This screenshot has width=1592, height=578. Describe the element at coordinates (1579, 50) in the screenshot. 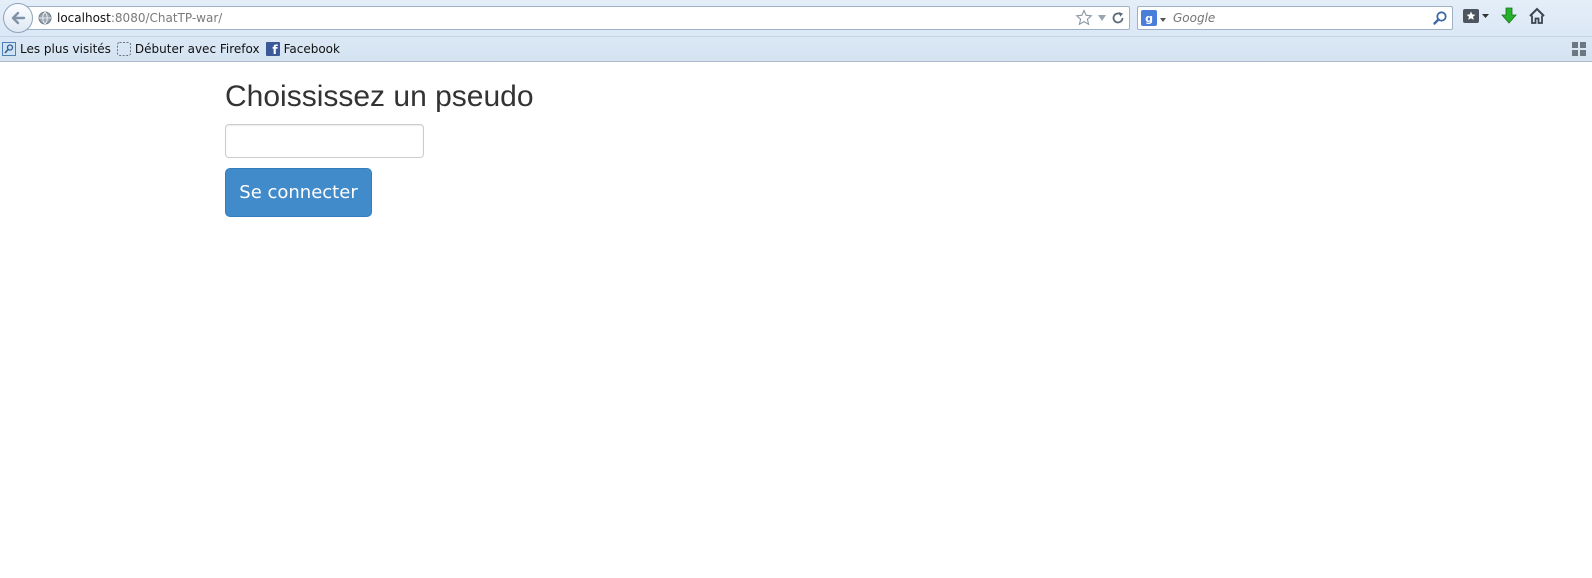

I see `bookmarks-grid-icon` at that location.